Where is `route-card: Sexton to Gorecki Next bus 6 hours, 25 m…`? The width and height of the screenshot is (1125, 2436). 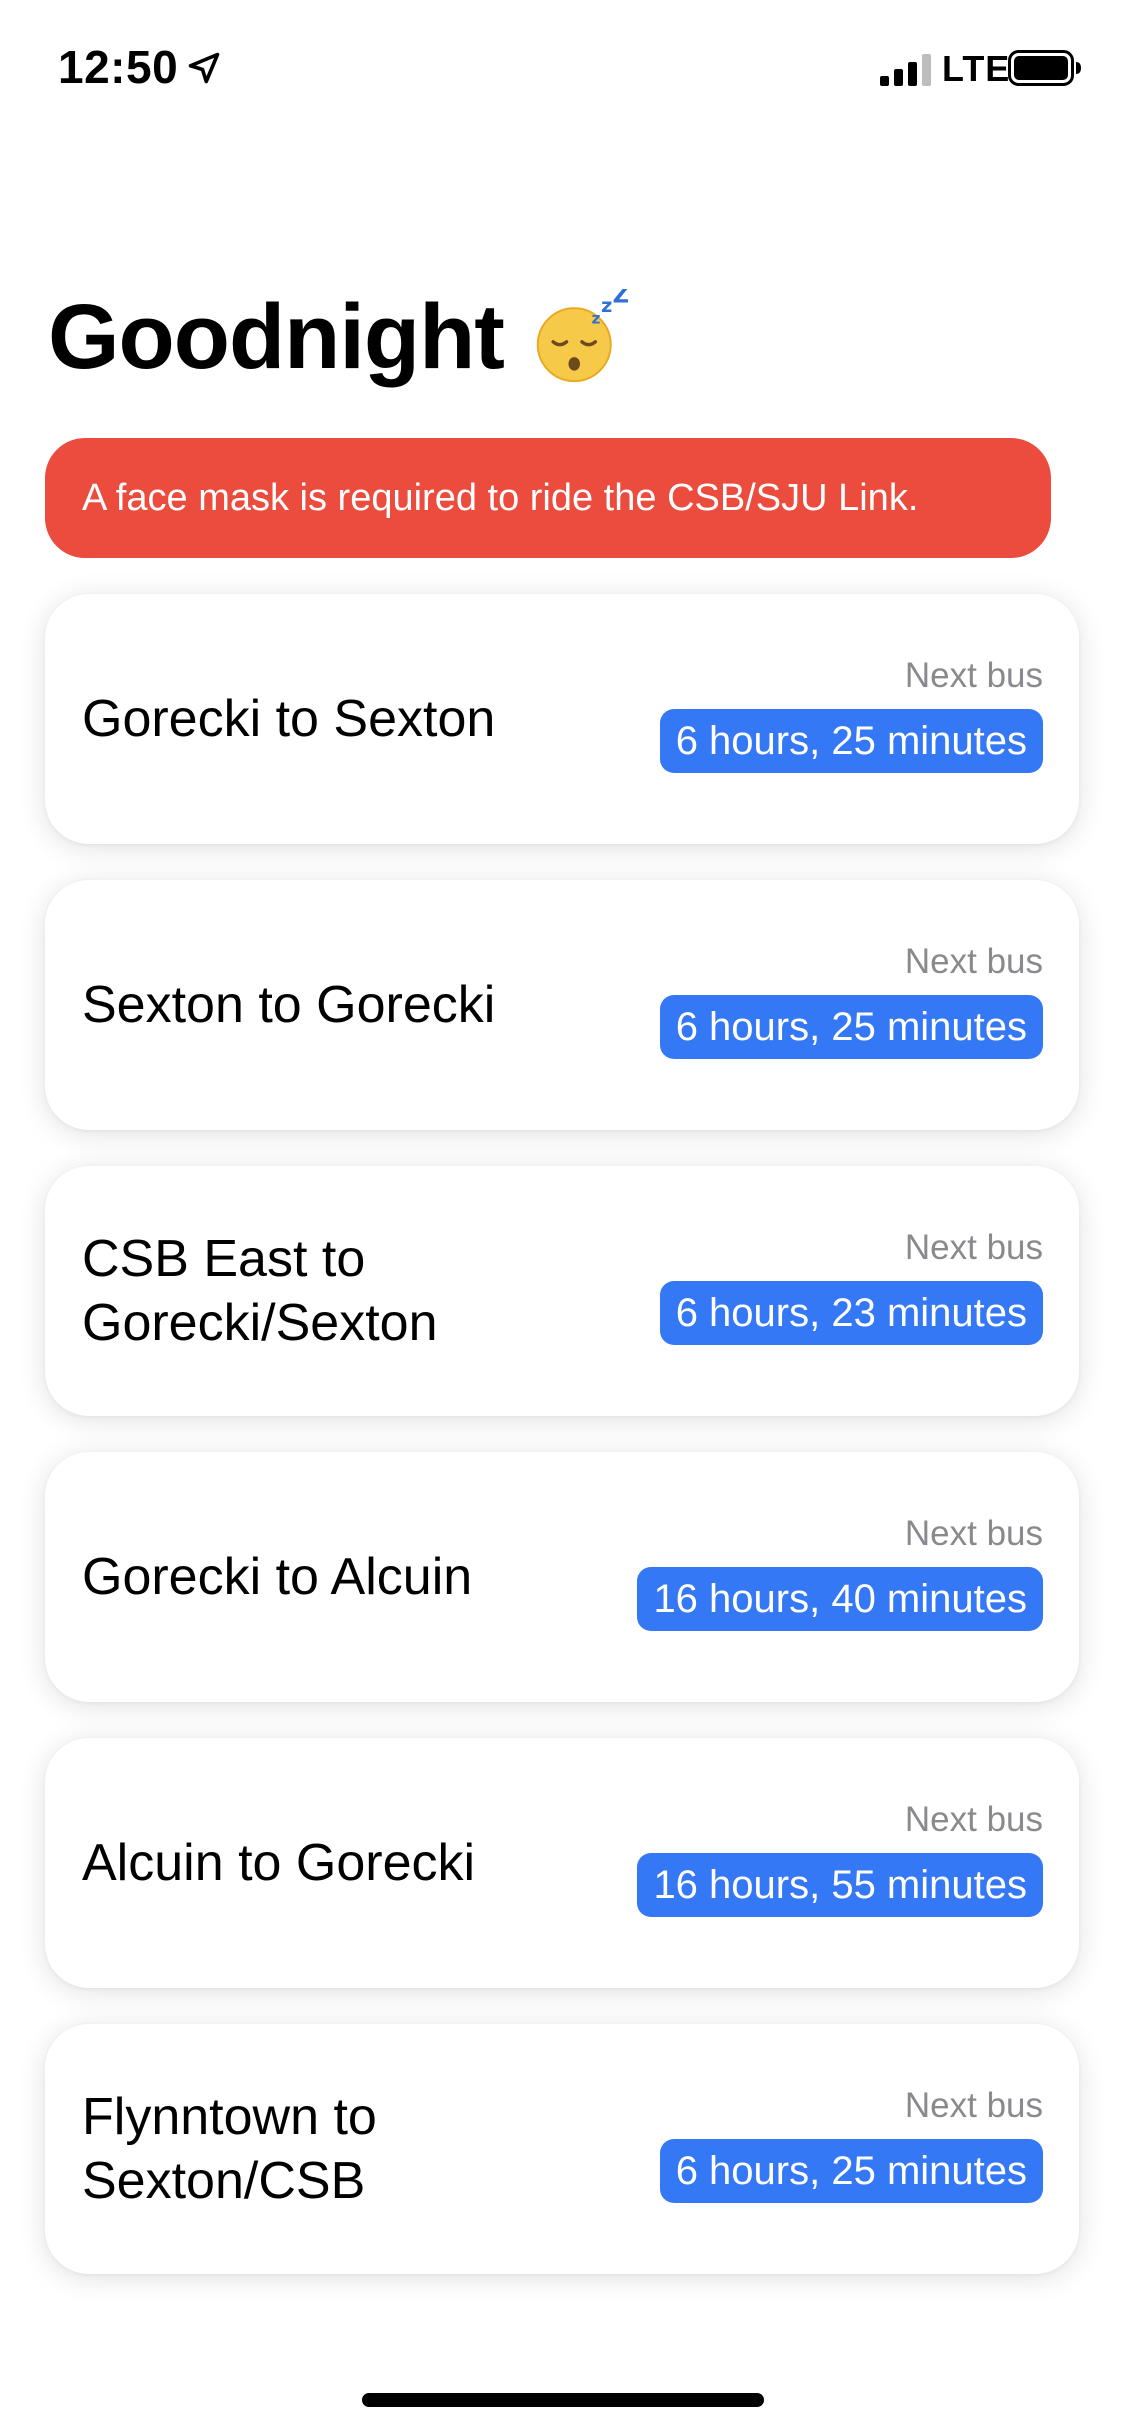
route-card: Sexton to Gorecki Next bus 6 hours, 25 m… is located at coordinates (562, 1005).